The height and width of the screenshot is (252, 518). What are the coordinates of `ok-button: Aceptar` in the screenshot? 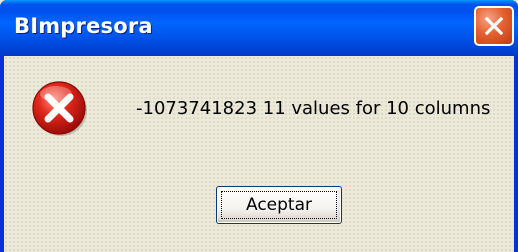 It's located at (279, 205).